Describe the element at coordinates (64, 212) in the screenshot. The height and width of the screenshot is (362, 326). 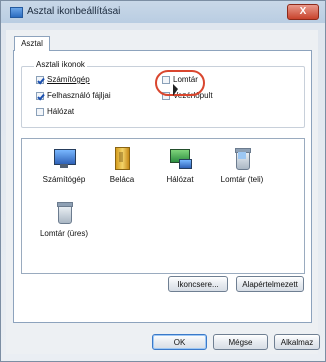
I see `recycle-bin-empty-icon` at that location.